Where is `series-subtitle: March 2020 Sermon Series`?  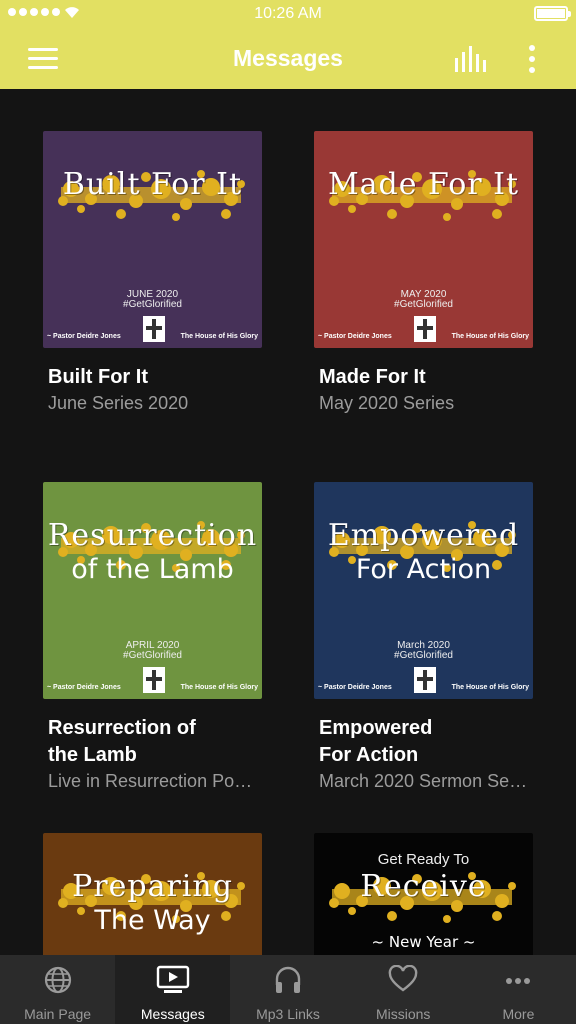
series-subtitle: March 2020 Sermon Series is located at coordinates (424, 781).